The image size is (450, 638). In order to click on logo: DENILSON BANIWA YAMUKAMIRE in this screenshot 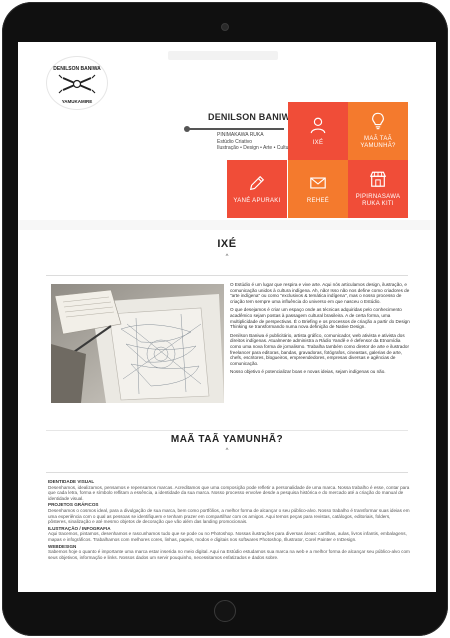, I will do `click(77, 83)`.